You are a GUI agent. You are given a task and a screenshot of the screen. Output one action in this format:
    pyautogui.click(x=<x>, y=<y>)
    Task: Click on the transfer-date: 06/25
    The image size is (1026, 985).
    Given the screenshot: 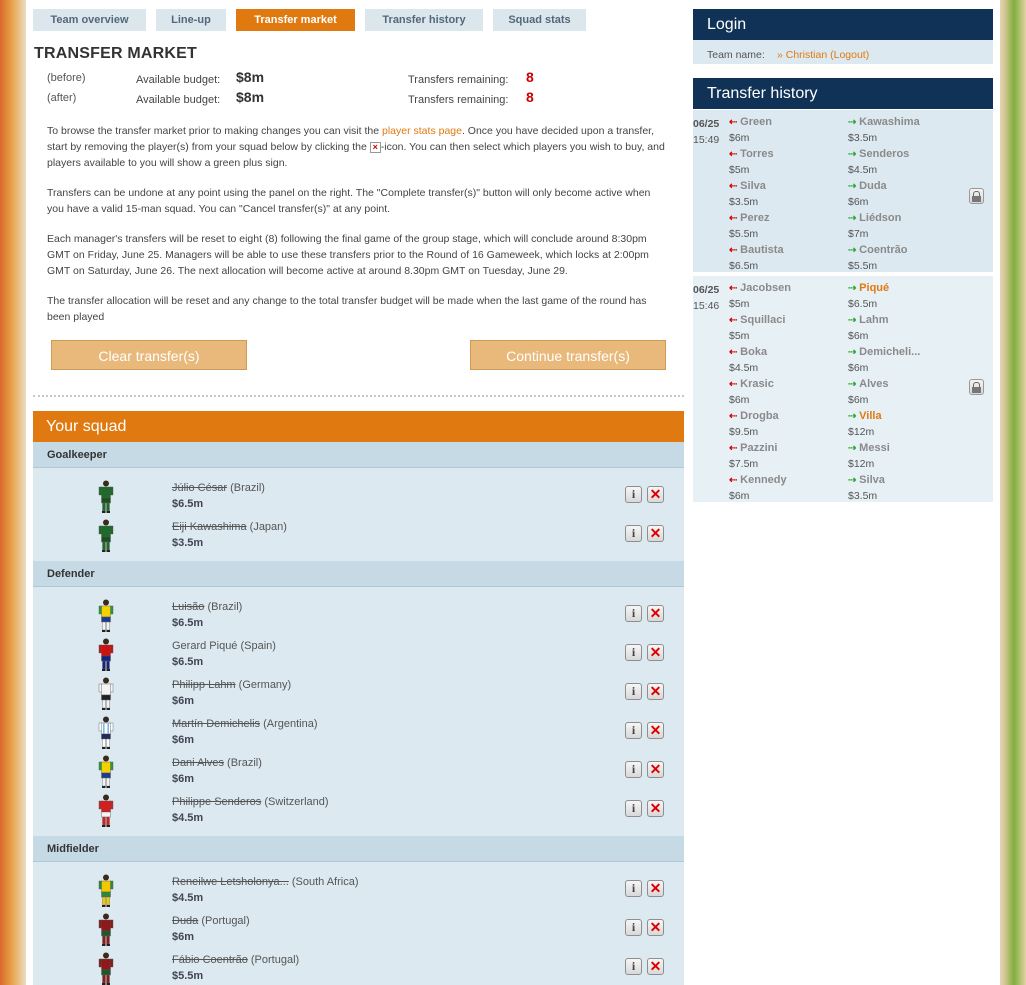 What is the action you would take?
    pyautogui.click(x=706, y=290)
    